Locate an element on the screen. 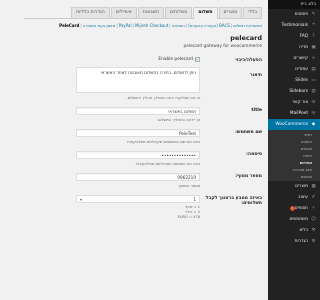  sidebar-item-settings: ⚙ הגדרות is located at coordinates (294, 241).